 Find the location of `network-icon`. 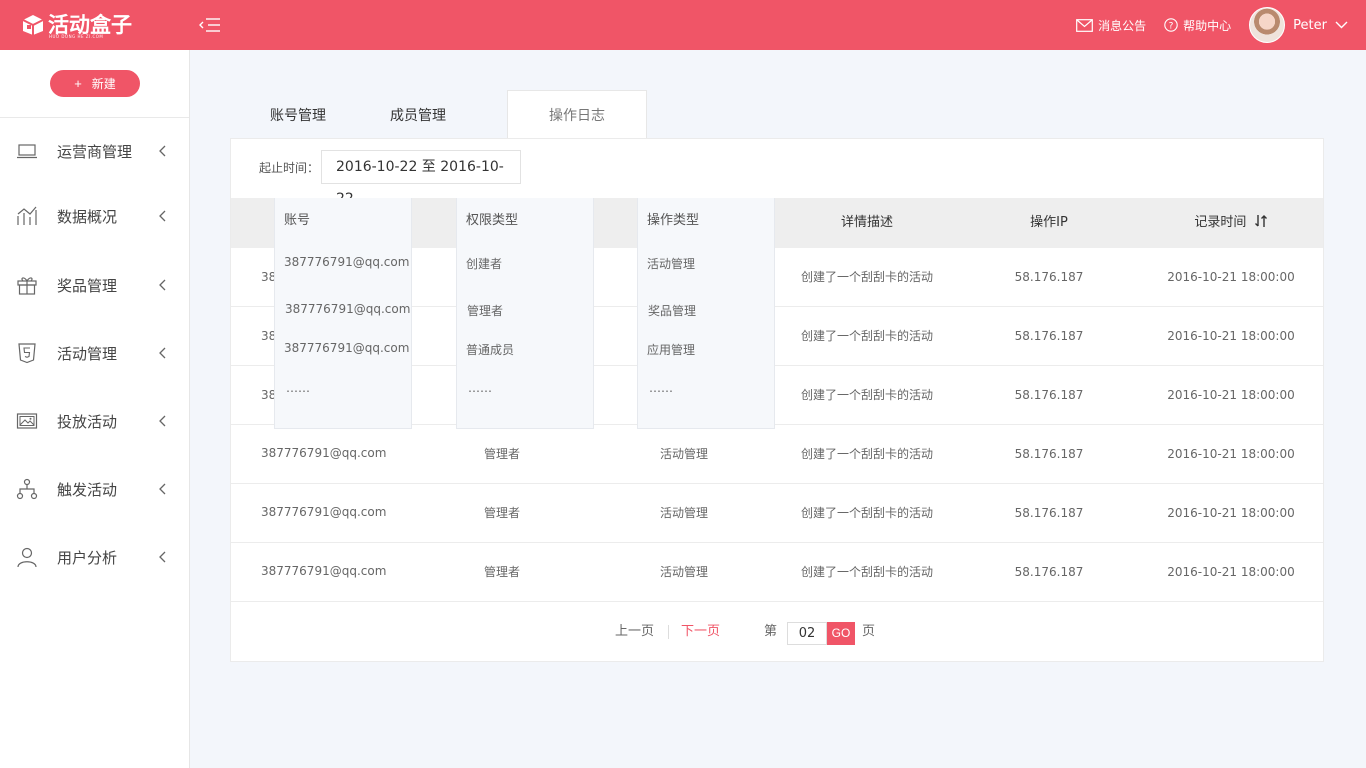

network-icon is located at coordinates (27, 489).